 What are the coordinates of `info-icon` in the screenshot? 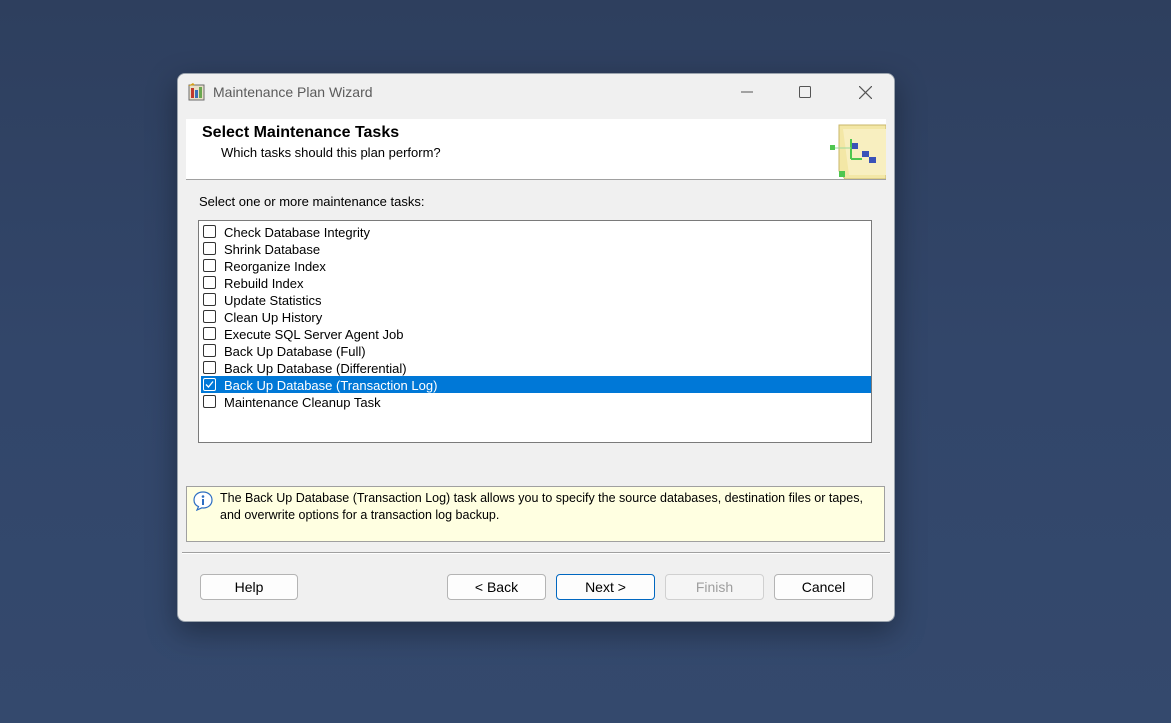 It's located at (203, 501).